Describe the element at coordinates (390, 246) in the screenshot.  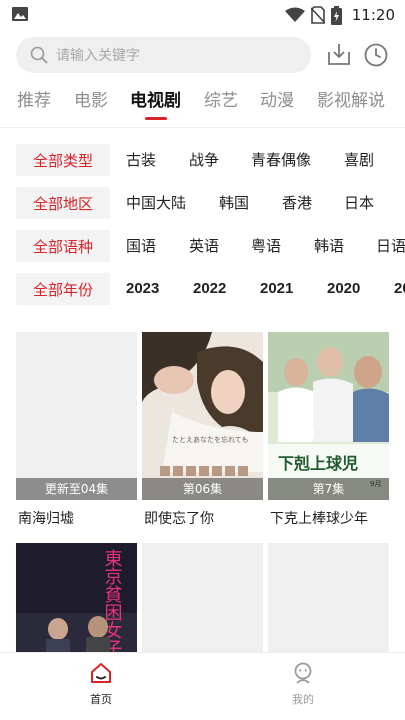
I see `filter-option: 日语` at that location.